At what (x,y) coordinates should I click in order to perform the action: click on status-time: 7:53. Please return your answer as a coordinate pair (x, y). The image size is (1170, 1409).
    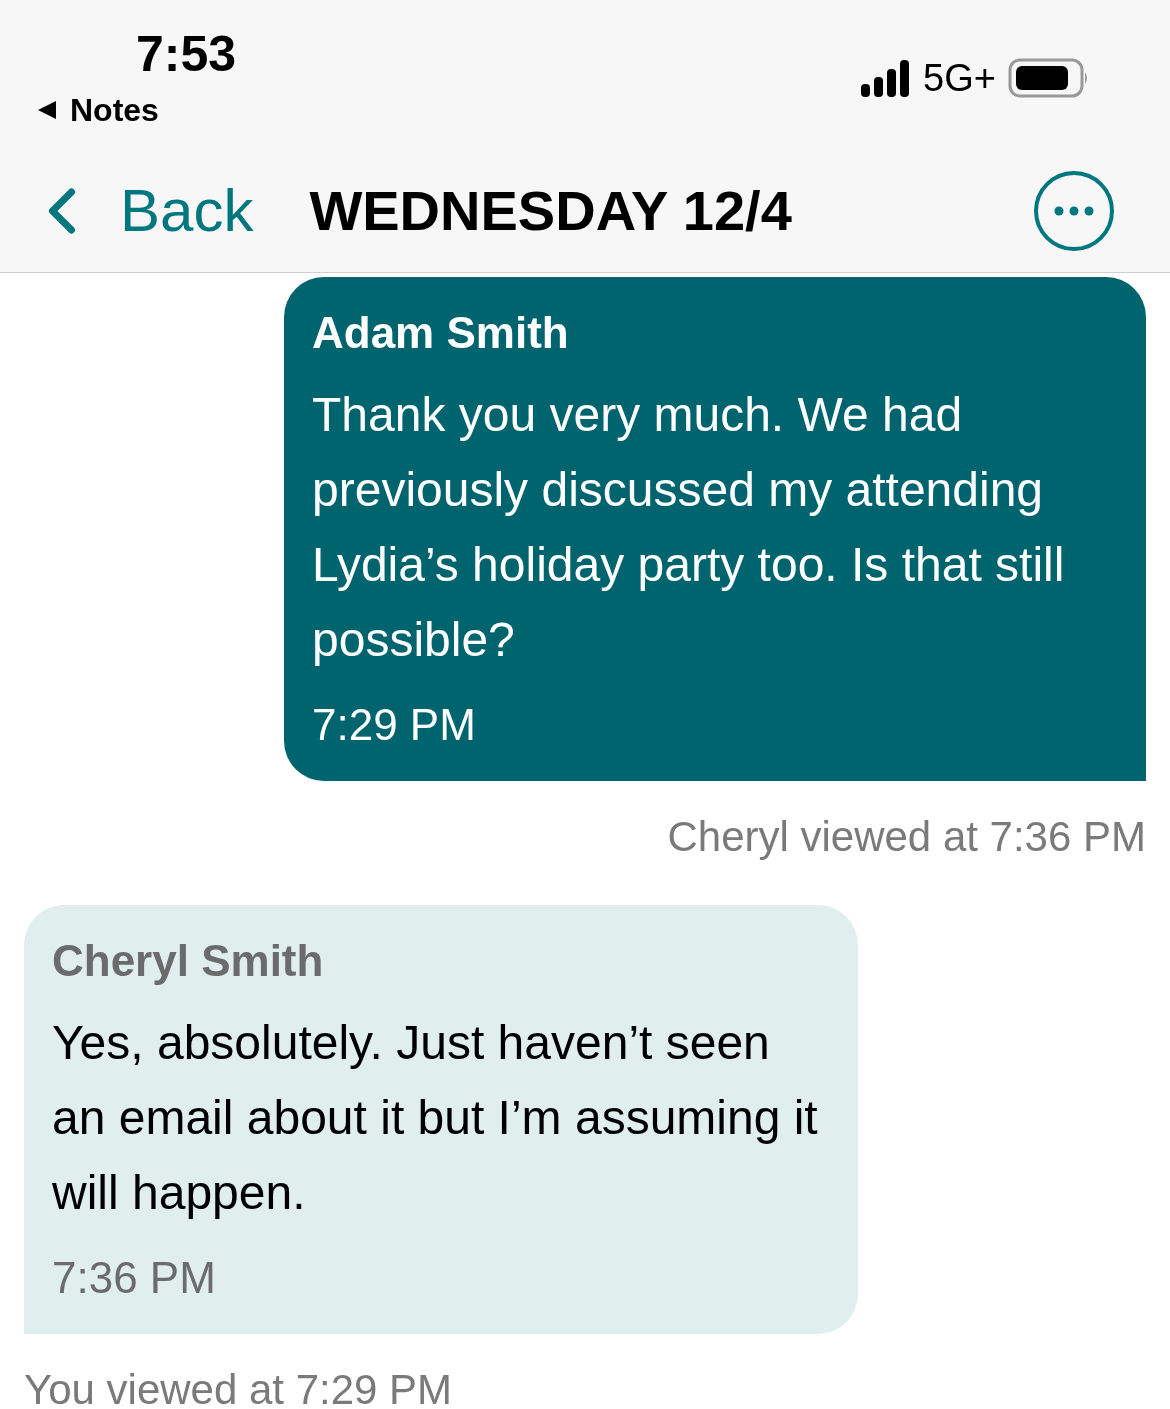
    Looking at the image, I should click on (186, 54).